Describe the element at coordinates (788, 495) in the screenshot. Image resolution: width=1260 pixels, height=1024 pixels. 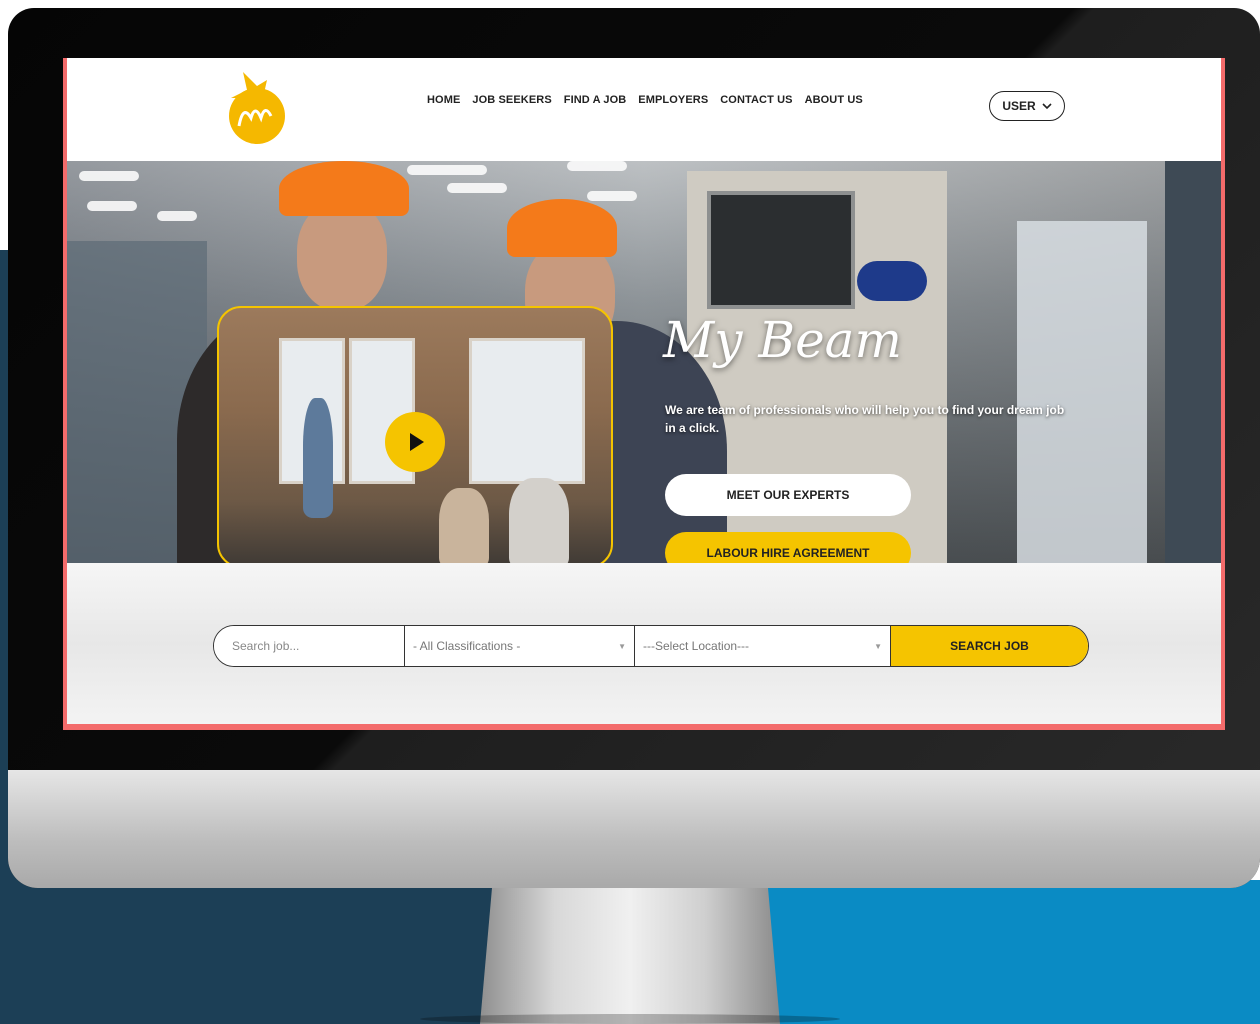
I see `meet-our-experts-button: MEET OUR EXPERTS` at that location.